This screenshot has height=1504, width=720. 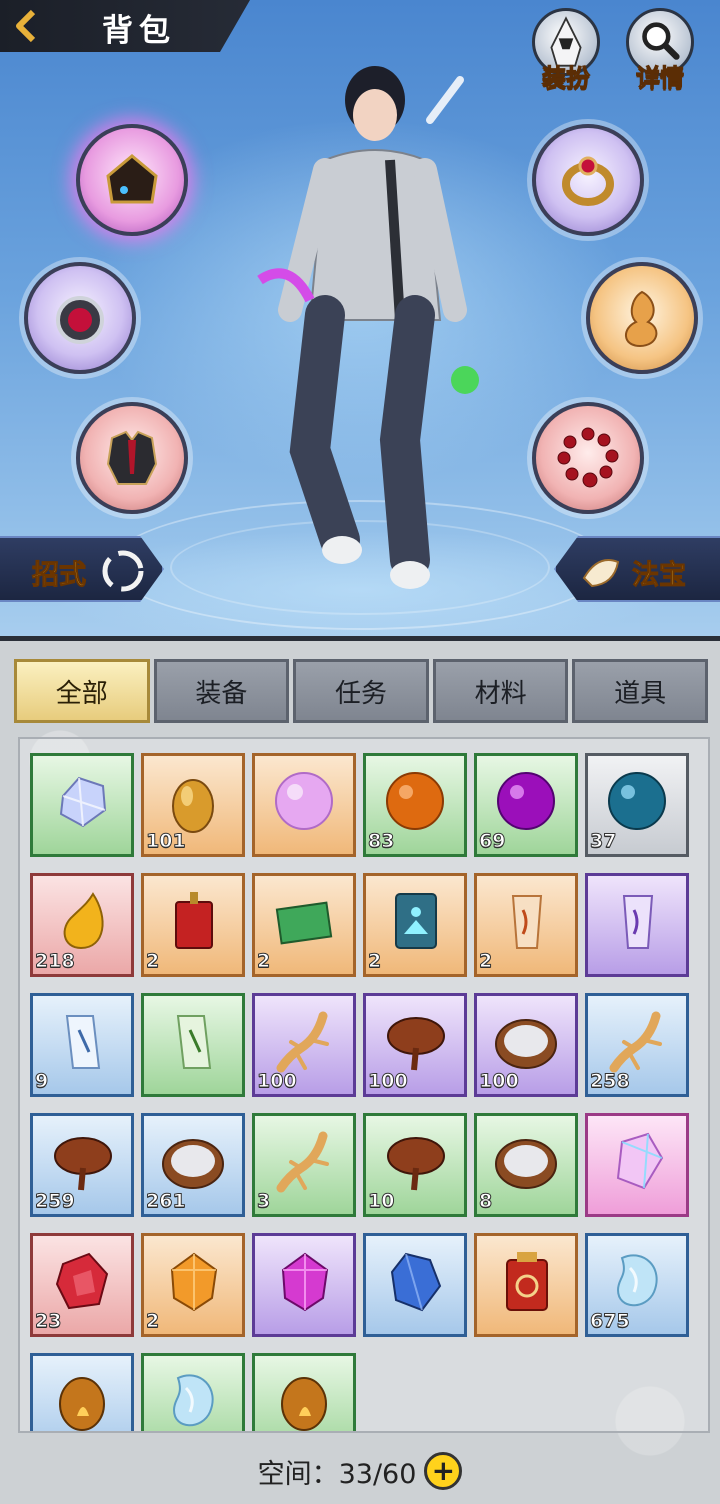 What do you see at coordinates (526, 801) in the screenshot?
I see `purple-orb-icon` at bounding box center [526, 801].